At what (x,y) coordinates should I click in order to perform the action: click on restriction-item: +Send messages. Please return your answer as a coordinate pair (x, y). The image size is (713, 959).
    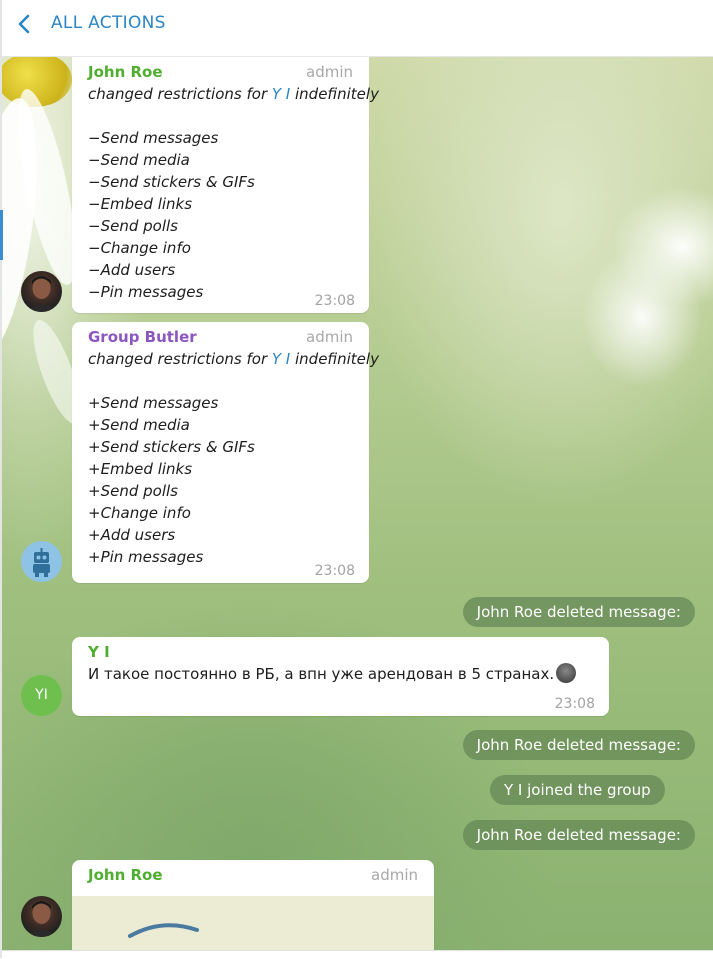
    Looking at the image, I should click on (153, 403).